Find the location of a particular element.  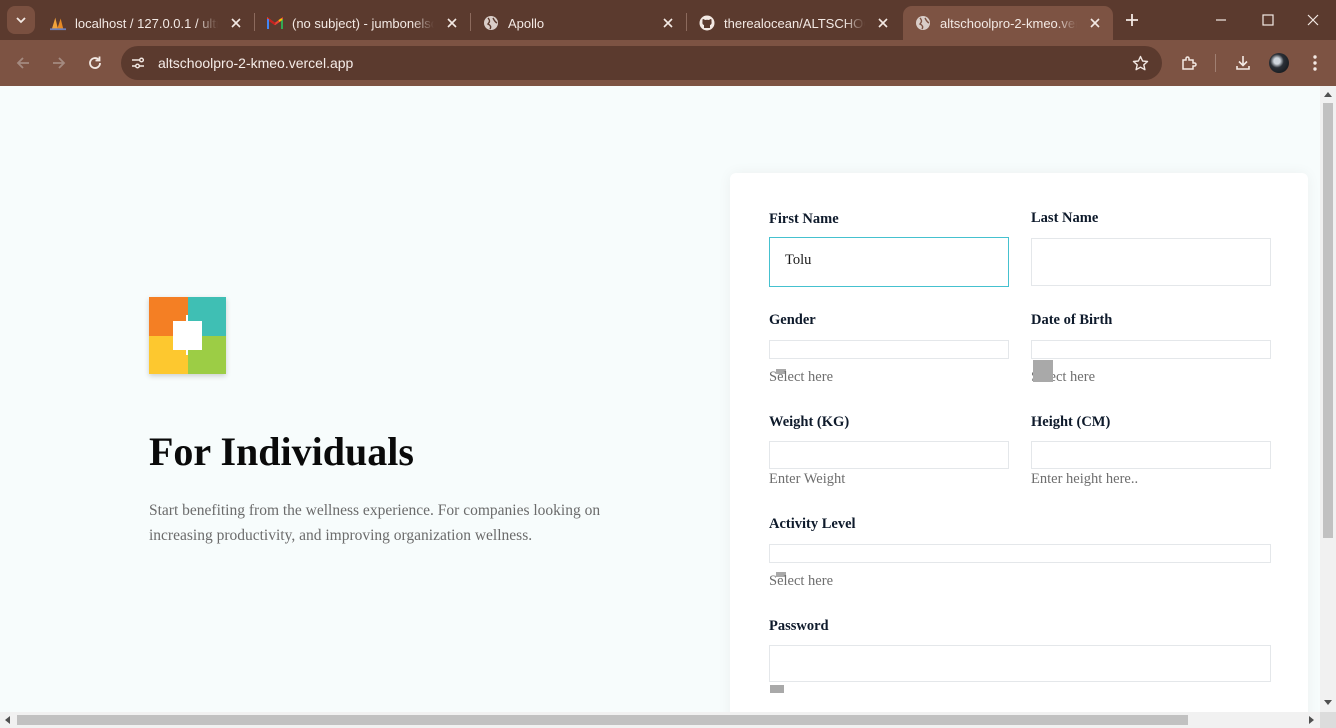

maximize-icon is located at coordinates (1268, 20).